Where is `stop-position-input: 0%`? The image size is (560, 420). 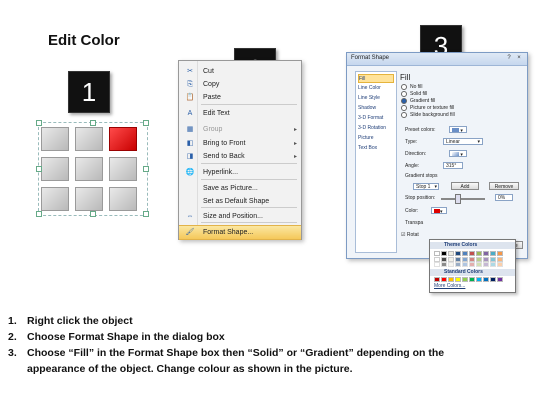
stop-position-input: 0% is located at coordinates (504, 197).